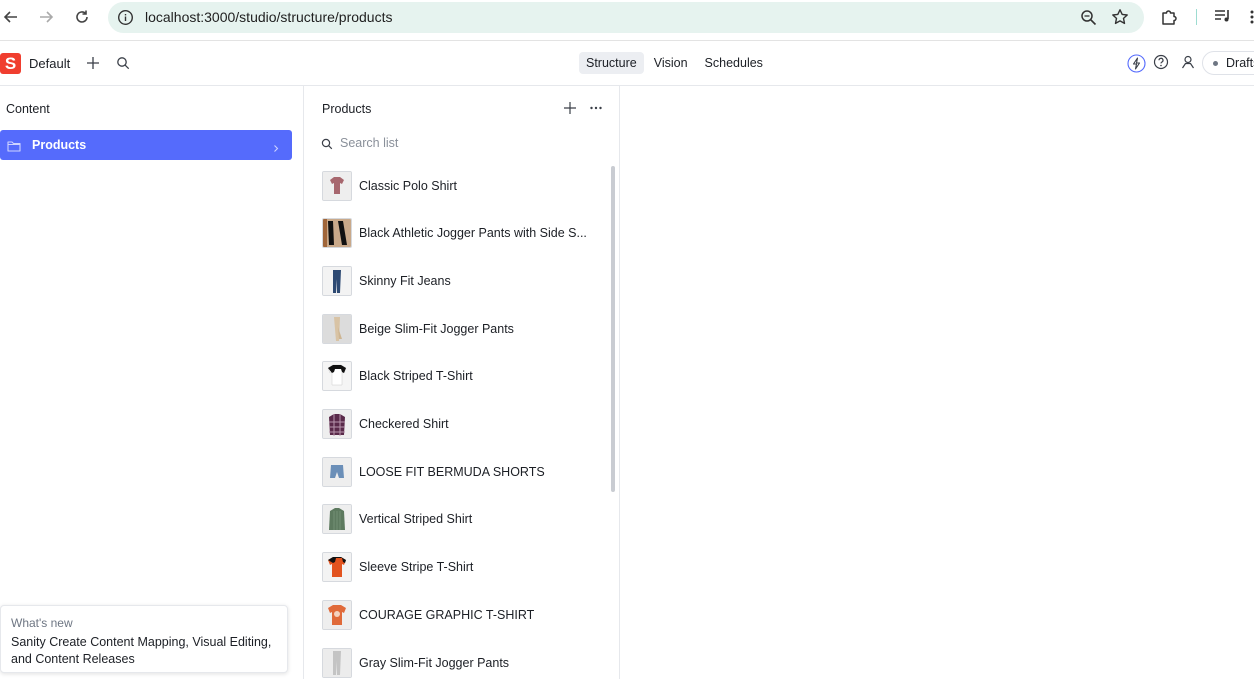  What do you see at coordinates (125, 20) in the screenshot?
I see `site-info-icon` at bounding box center [125, 20].